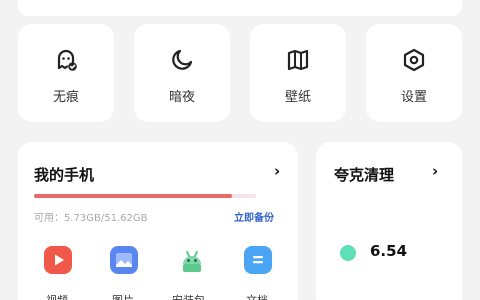 The height and width of the screenshot is (300, 480). I want to click on android-icon, so click(192, 261).